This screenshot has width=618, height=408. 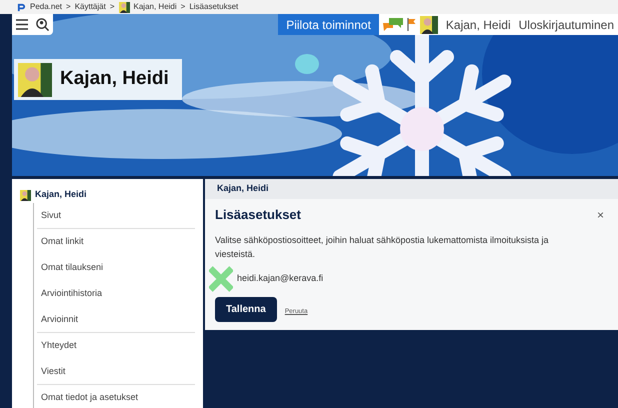 I want to click on search-icon, so click(x=42, y=24).